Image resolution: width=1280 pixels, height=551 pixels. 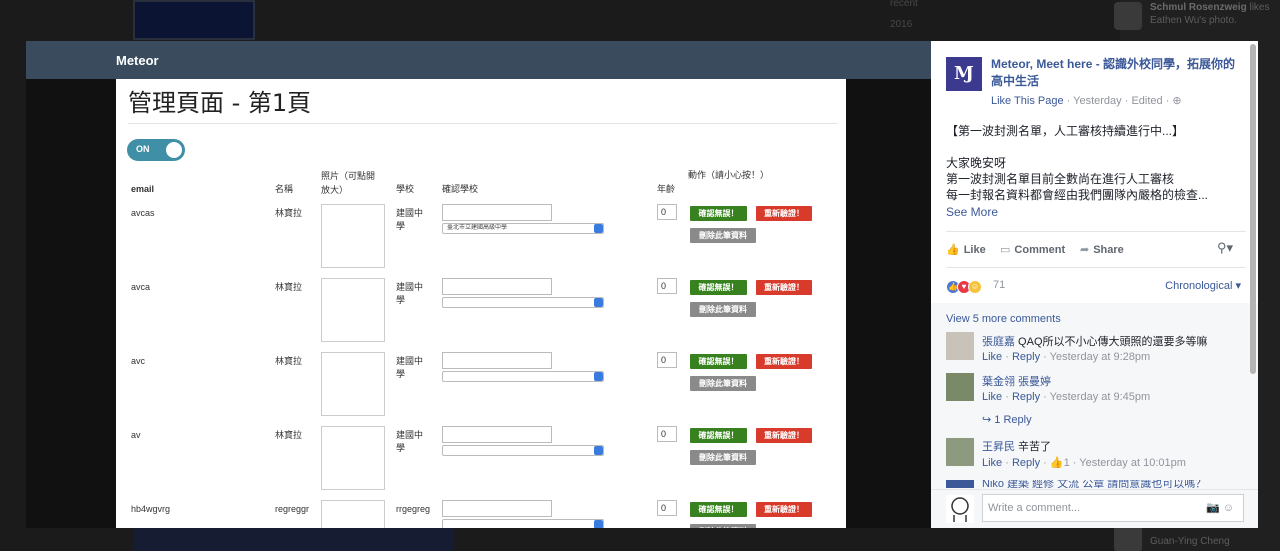 What do you see at coordinates (1085, 250) in the screenshot?
I see `share-icon: ➦` at bounding box center [1085, 250].